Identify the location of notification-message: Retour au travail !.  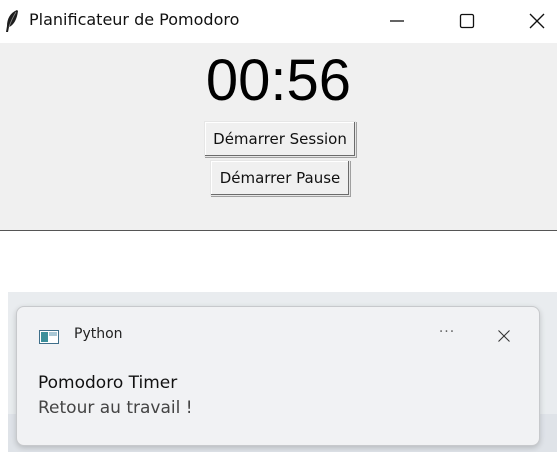
(115, 408).